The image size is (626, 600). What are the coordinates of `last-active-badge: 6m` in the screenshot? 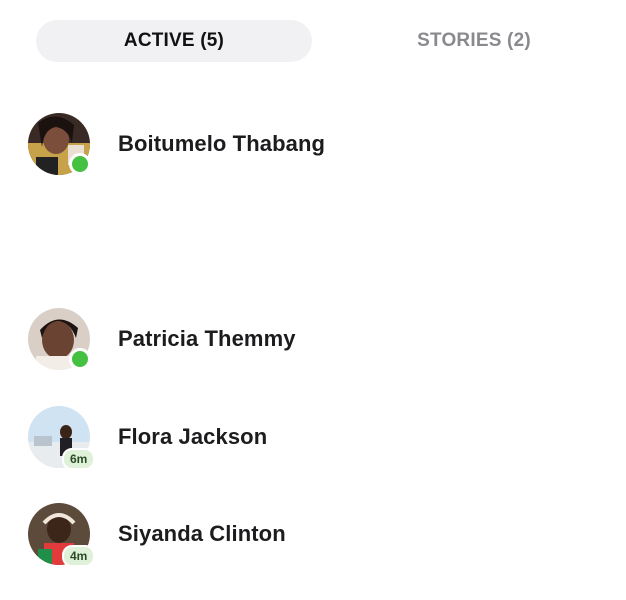 It's located at (79, 459).